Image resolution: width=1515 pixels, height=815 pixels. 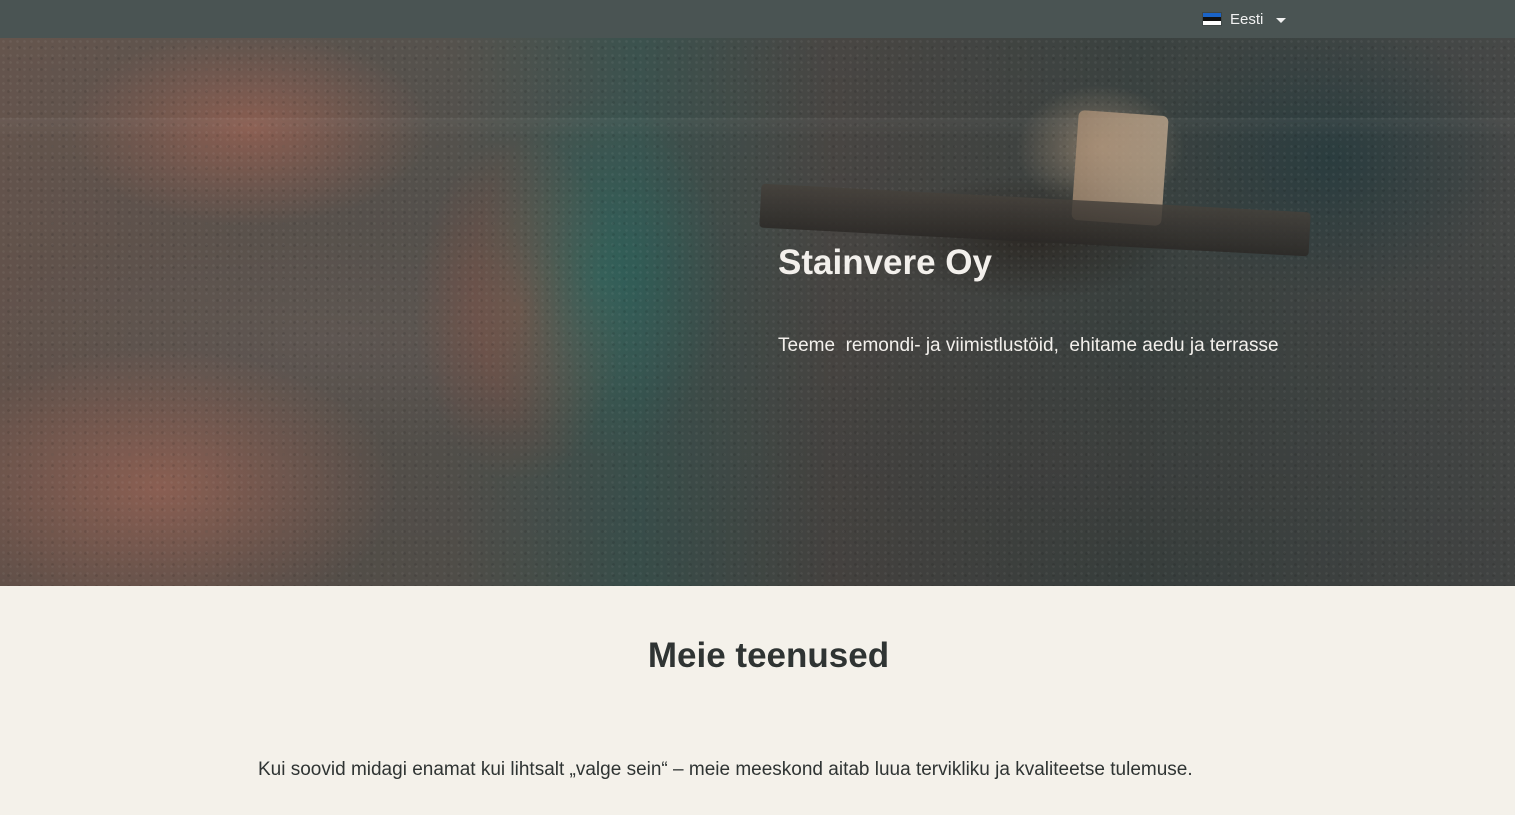 I want to click on language-switcher: Eesti, so click(x=1245, y=19).